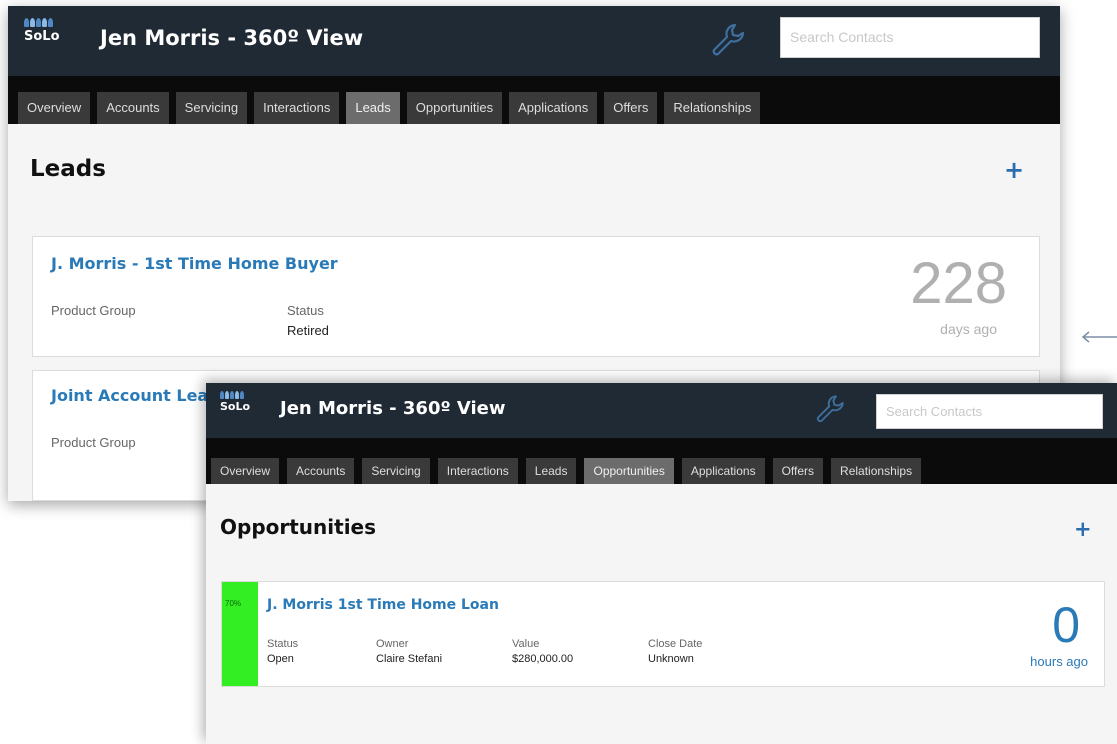 The width and height of the screenshot is (1117, 744). What do you see at coordinates (526, 644) in the screenshot?
I see `value-label: Value` at bounding box center [526, 644].